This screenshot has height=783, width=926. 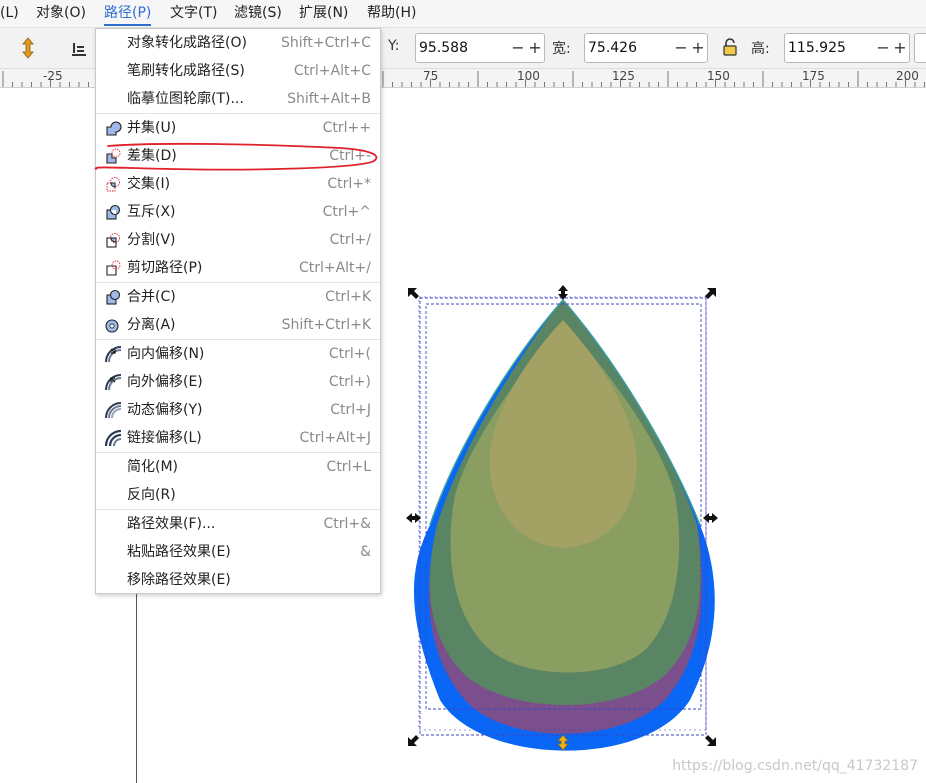 What do you see at coordinates (431, 76) in the screenshot?
I see `ruler-label: 75` at bounding box center [431, 76].